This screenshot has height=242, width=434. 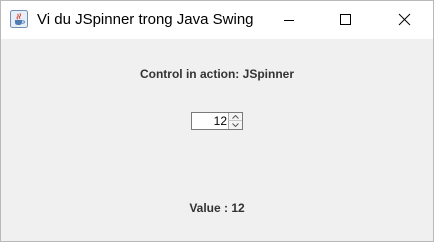 What do you see at coordinates (145, 19) in the screenshot?
I see `window-title: Vi du JSpinner trong Java Swing` at bounding box center [145, 19].